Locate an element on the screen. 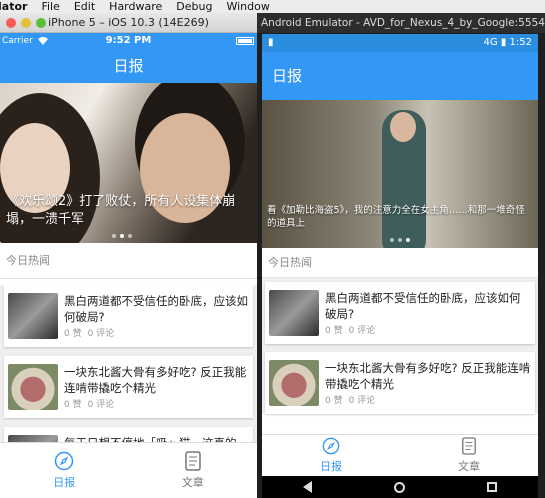  network-label: 4G is located at coordinates (490, 42).